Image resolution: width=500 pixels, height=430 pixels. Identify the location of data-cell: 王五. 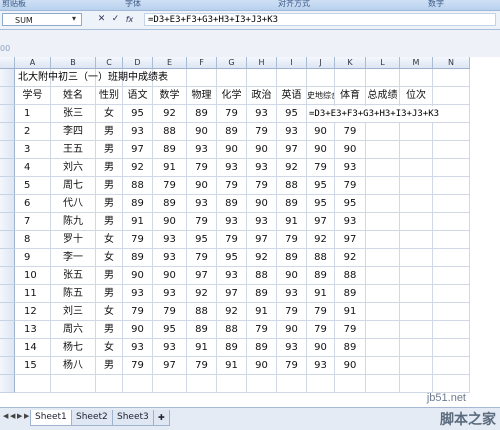
(73, 150).